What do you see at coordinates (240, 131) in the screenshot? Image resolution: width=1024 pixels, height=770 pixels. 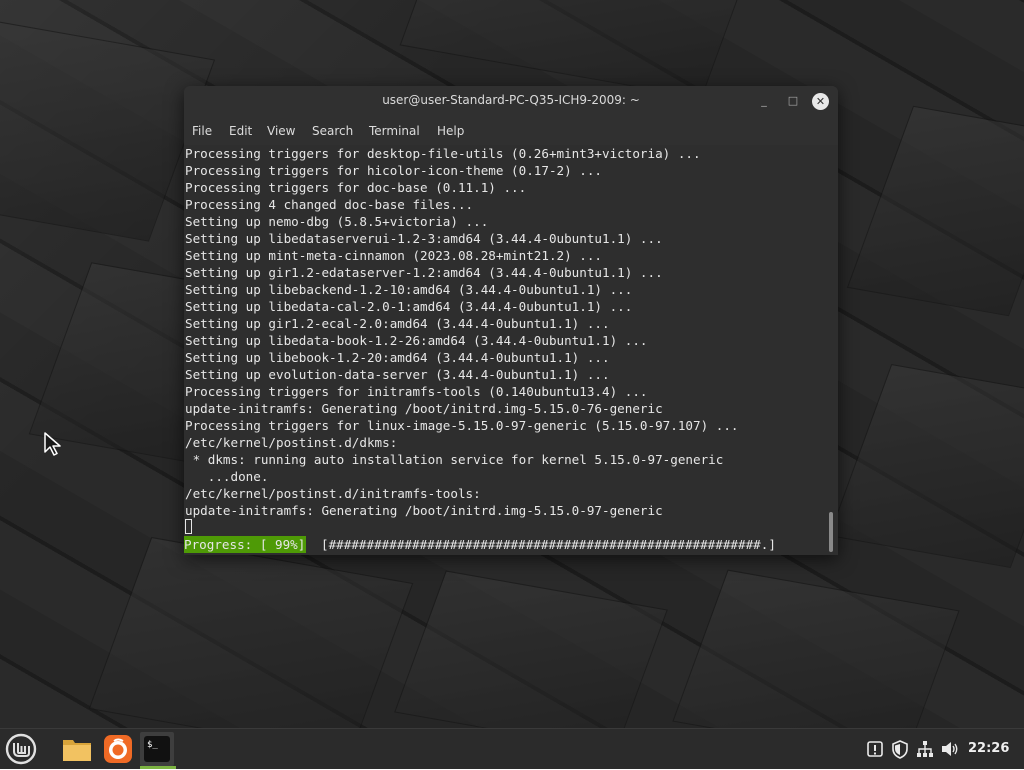 I see `menu-edit: Edit` at bounding box center [240, 131].